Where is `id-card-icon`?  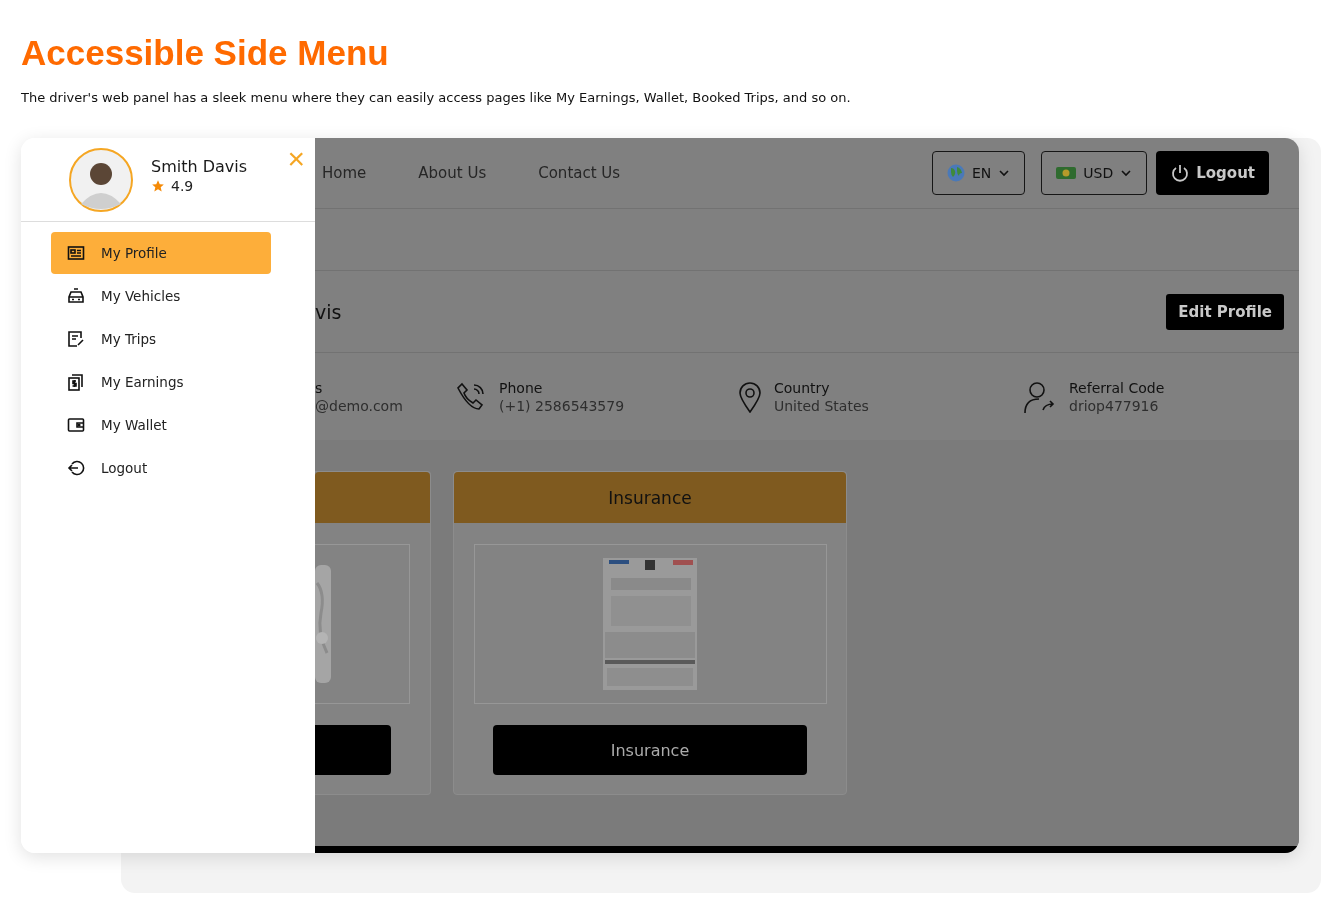
id-card-icon is located at coordinates (76, 253).